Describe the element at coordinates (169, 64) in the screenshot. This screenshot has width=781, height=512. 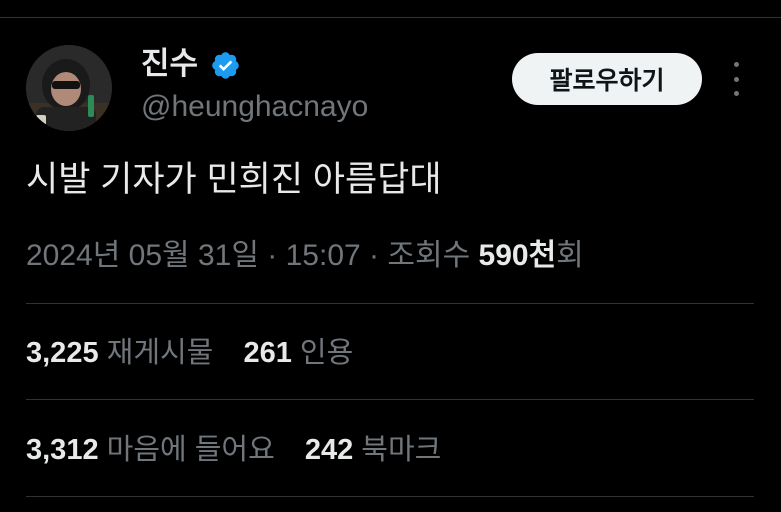
I see `display-name: 진수` at that location.